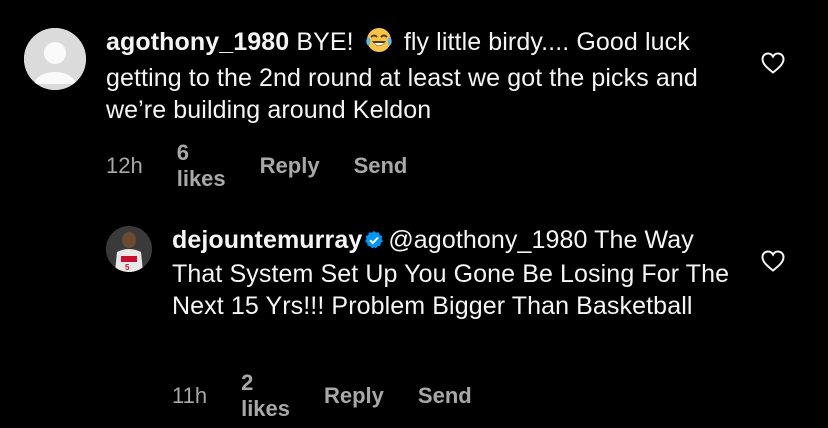  I want to click on comment-username: agothony_1980, so click(197, 42).